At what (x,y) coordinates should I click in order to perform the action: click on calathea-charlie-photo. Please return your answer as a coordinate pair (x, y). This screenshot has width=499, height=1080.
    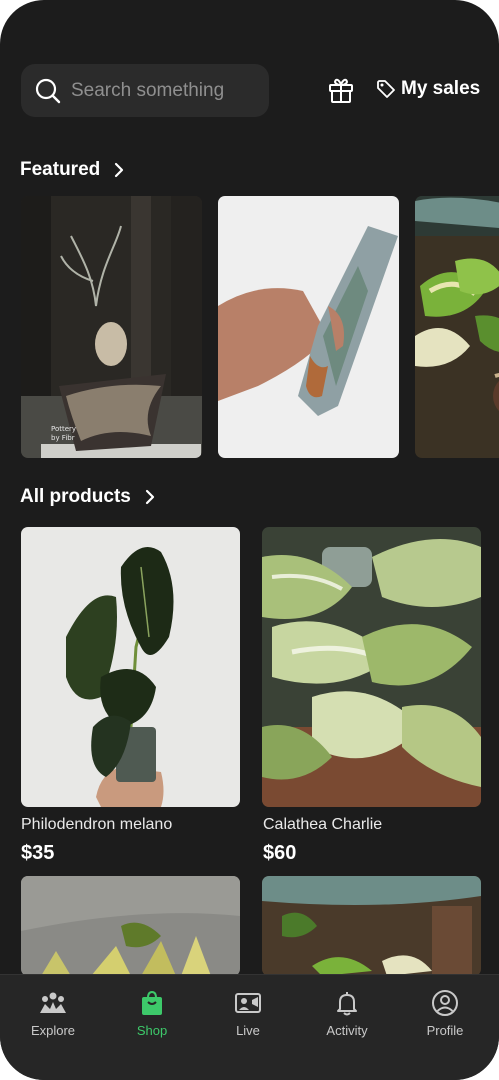
    Looking at the image, I should click on (371, 667).